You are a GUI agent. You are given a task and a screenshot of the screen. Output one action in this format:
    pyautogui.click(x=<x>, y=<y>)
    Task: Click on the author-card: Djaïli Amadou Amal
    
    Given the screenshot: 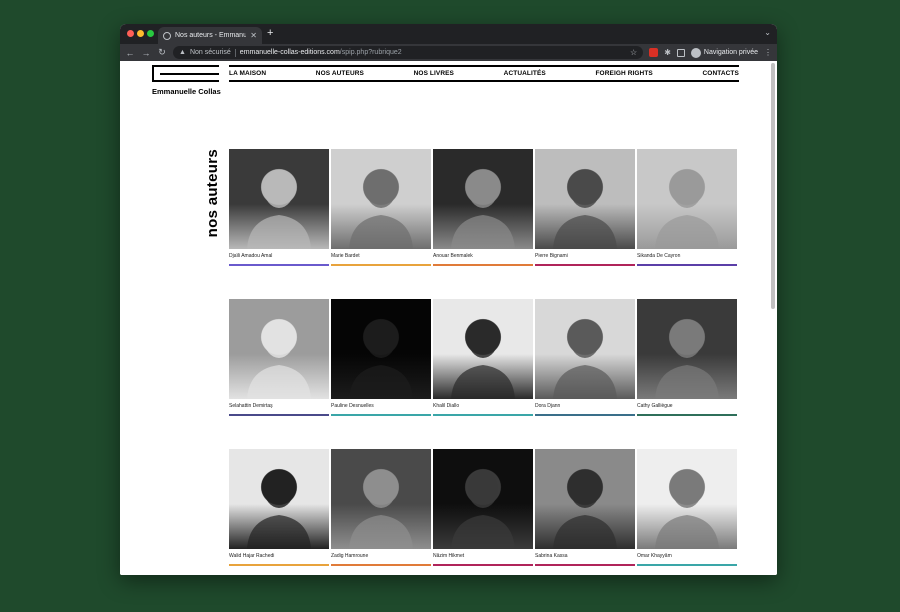 What is the action you would take?
    pyautogui.click(x=279, y=224)
    